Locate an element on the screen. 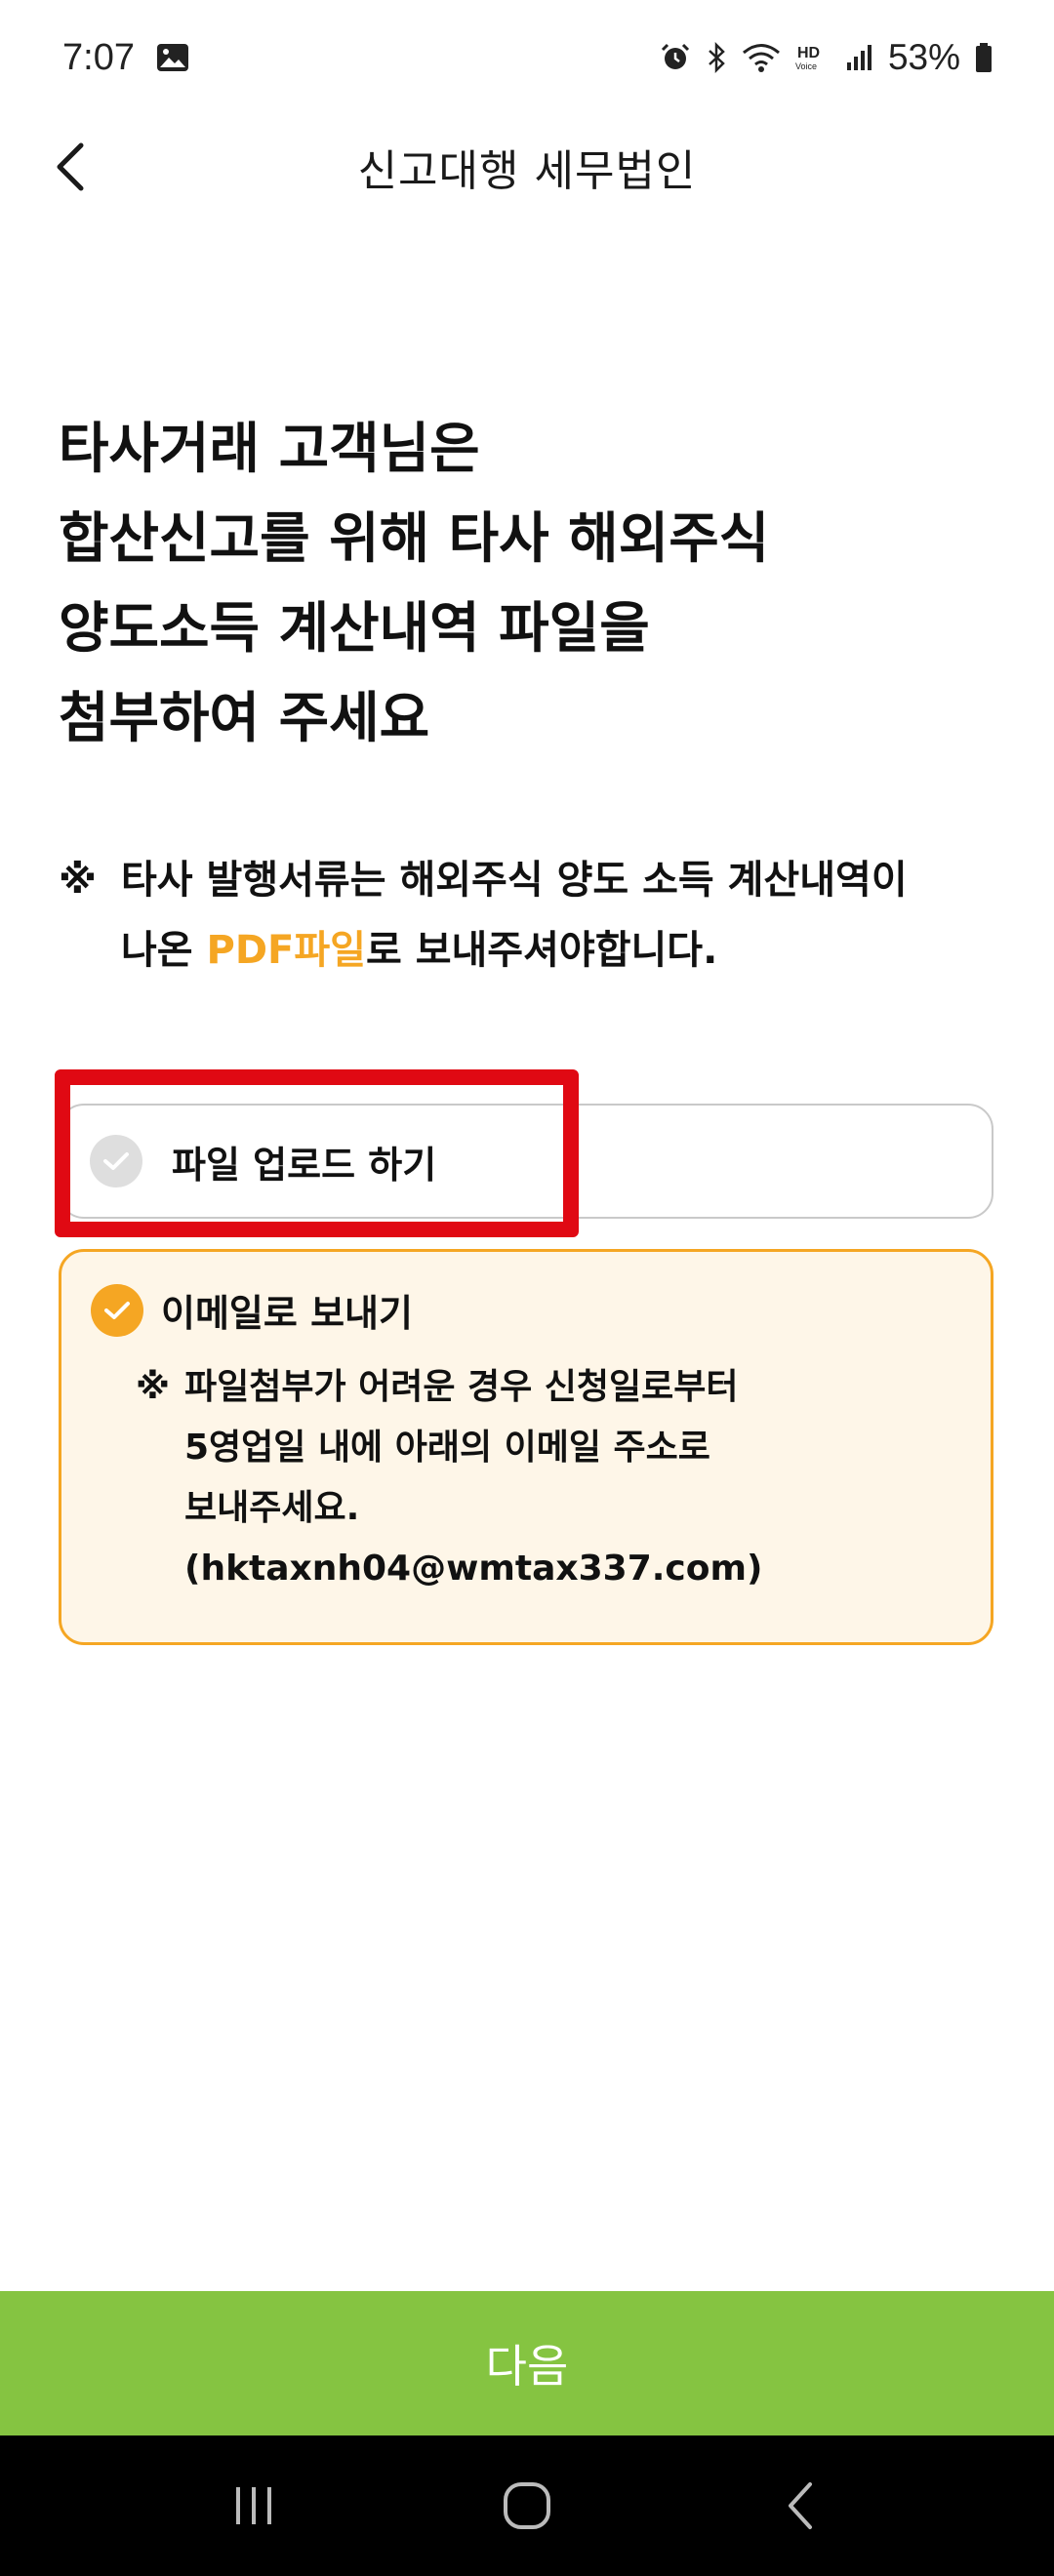 This screenshot has width=1054, height=2576. pdf-file-highlight: PDF파일 is located at coordinates (286, 950).